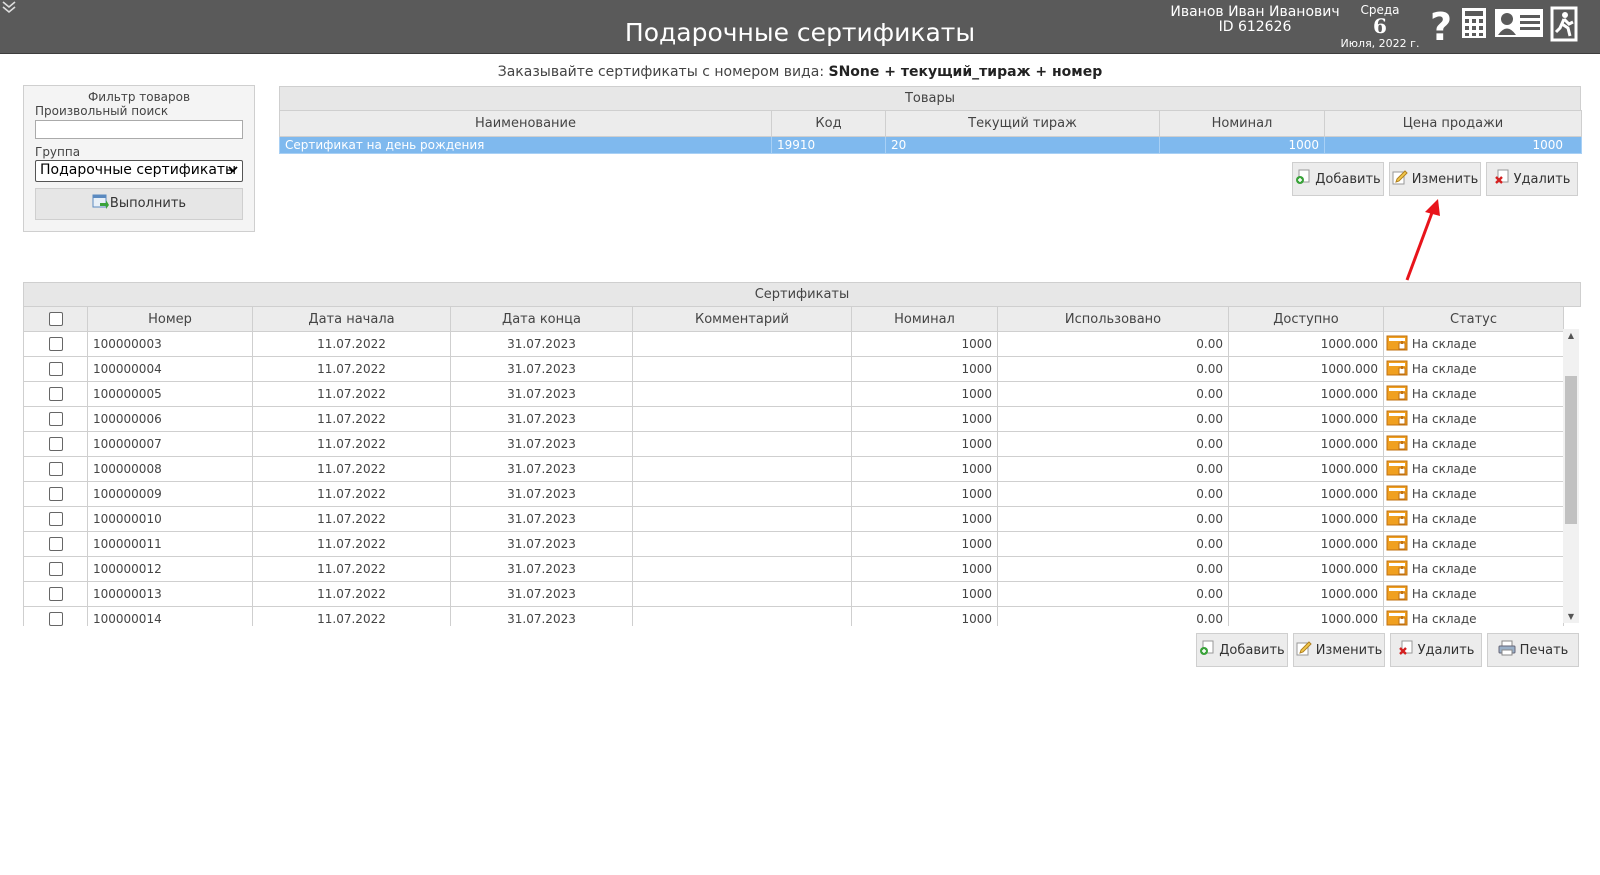  What do you see at coordinates (1533, 650) in the screenshot?
I see `cert-print-button: Печать` at bounding box center [1533, 650].